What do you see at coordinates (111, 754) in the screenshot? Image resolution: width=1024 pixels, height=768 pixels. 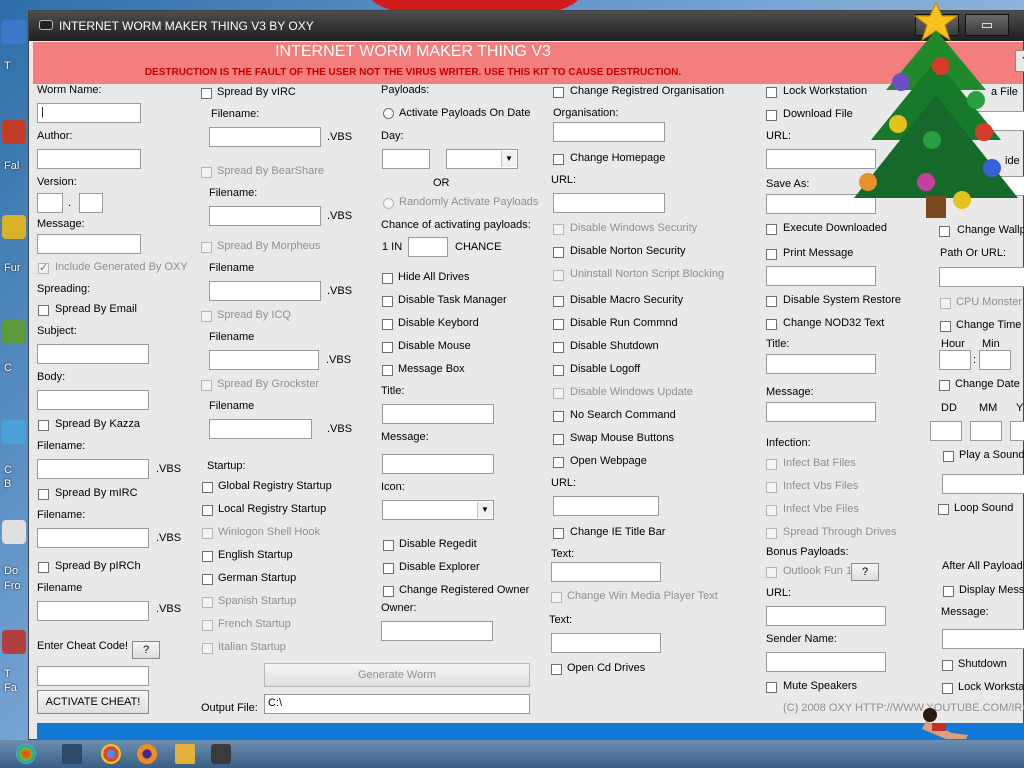 I see `chrome-icon` at bounding box center [111, 754].